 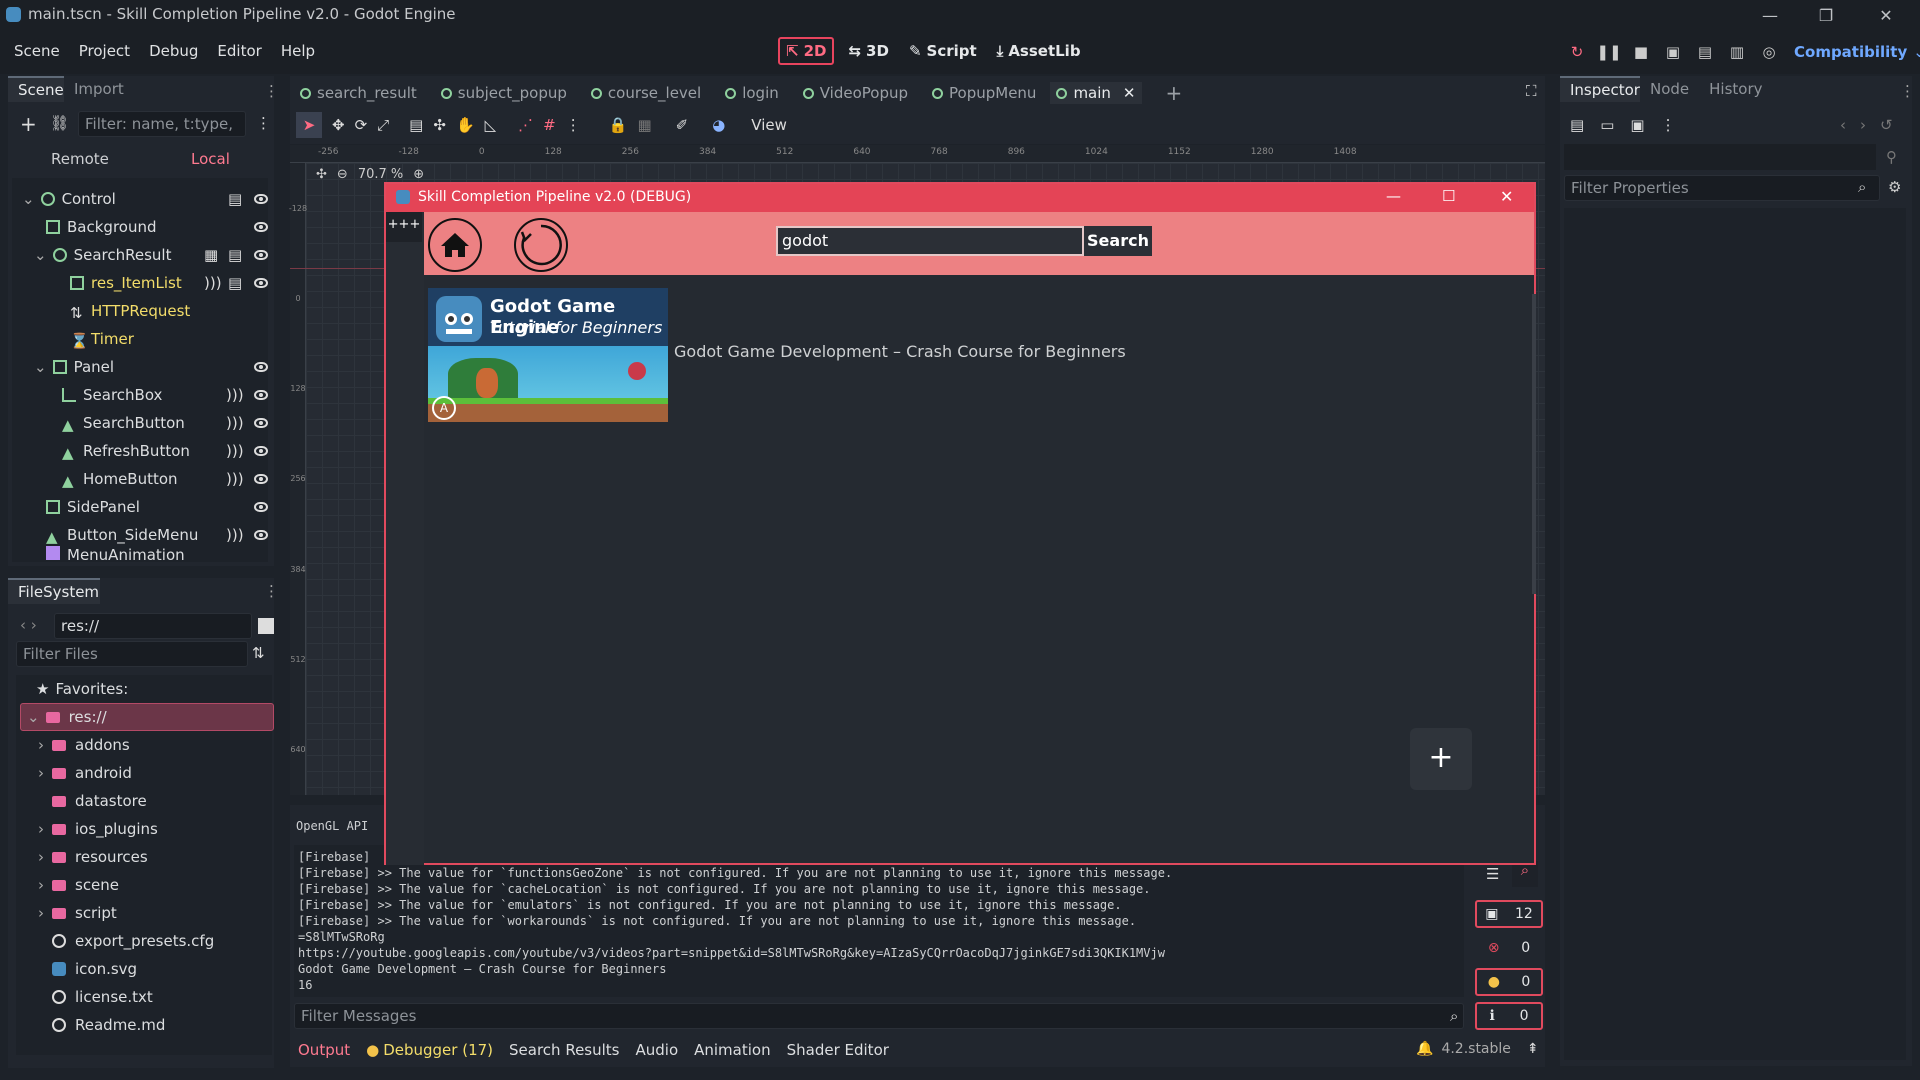 I want to click on object-history-icon: ↺, so click(x=1886, y=125).